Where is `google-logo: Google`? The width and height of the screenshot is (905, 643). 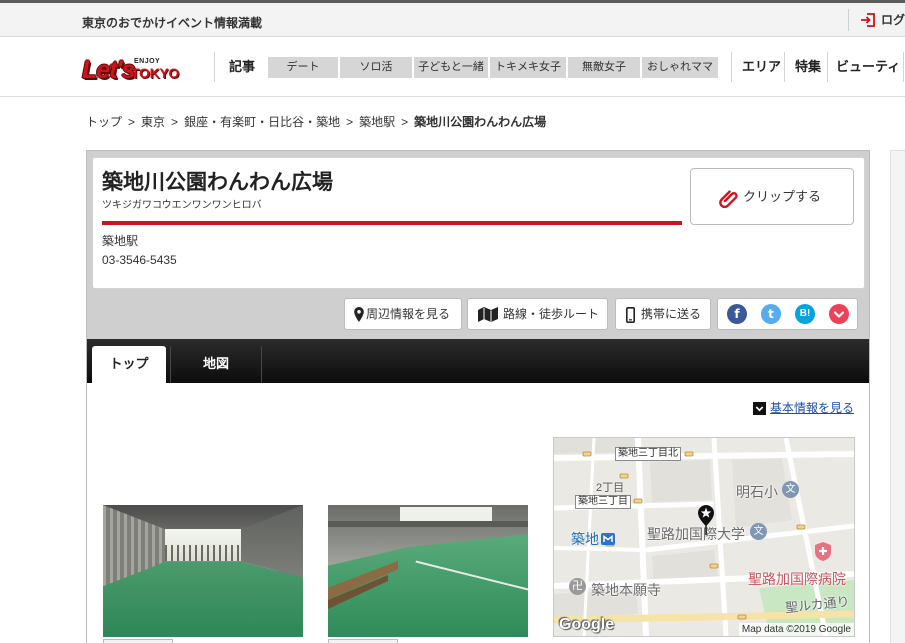
google-logo: Google is located at coordinates (587, 624).